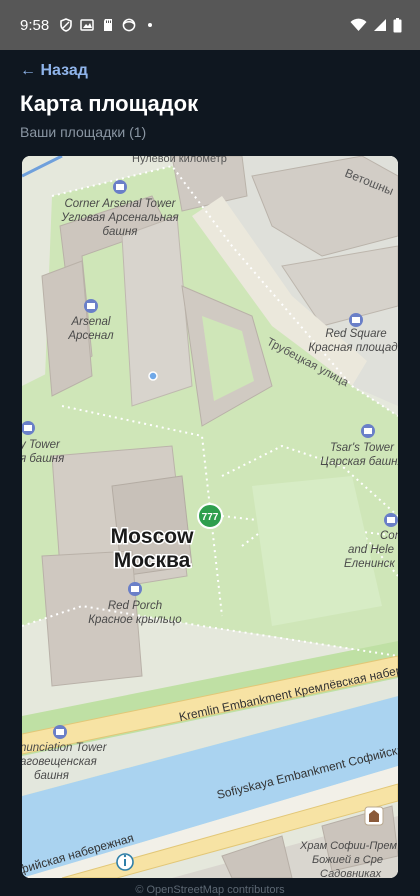 Image resolution: width=420 pixels, height=896 pixels. I want to click on map-label-constantine-1: Constа, so click(389, 536).